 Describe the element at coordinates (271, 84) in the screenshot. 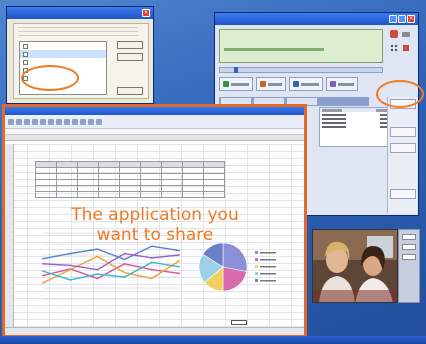

I see `tab-history` at that location.